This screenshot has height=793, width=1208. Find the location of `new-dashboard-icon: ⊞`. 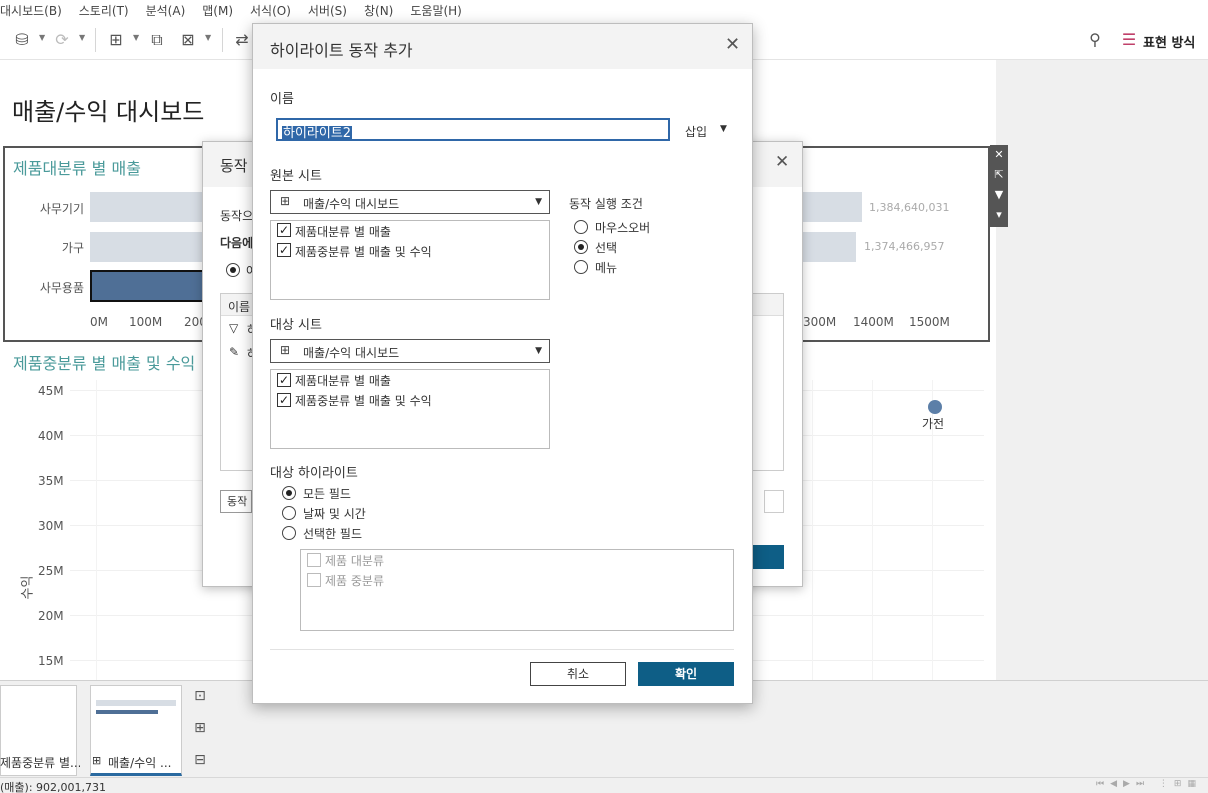

new-dashboard-icon: ⊞ is located at coordinates (200, 729).